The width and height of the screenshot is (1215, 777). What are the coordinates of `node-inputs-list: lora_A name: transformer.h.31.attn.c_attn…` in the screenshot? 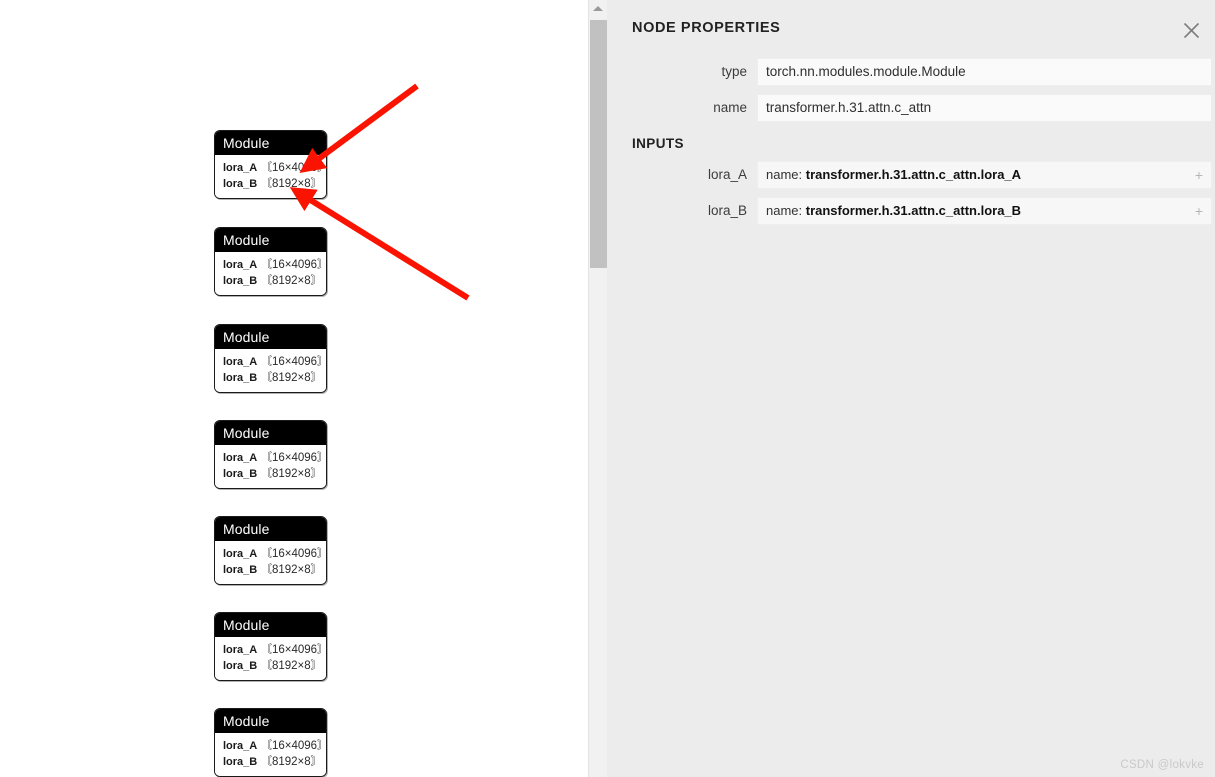 It's located at (911, 193).